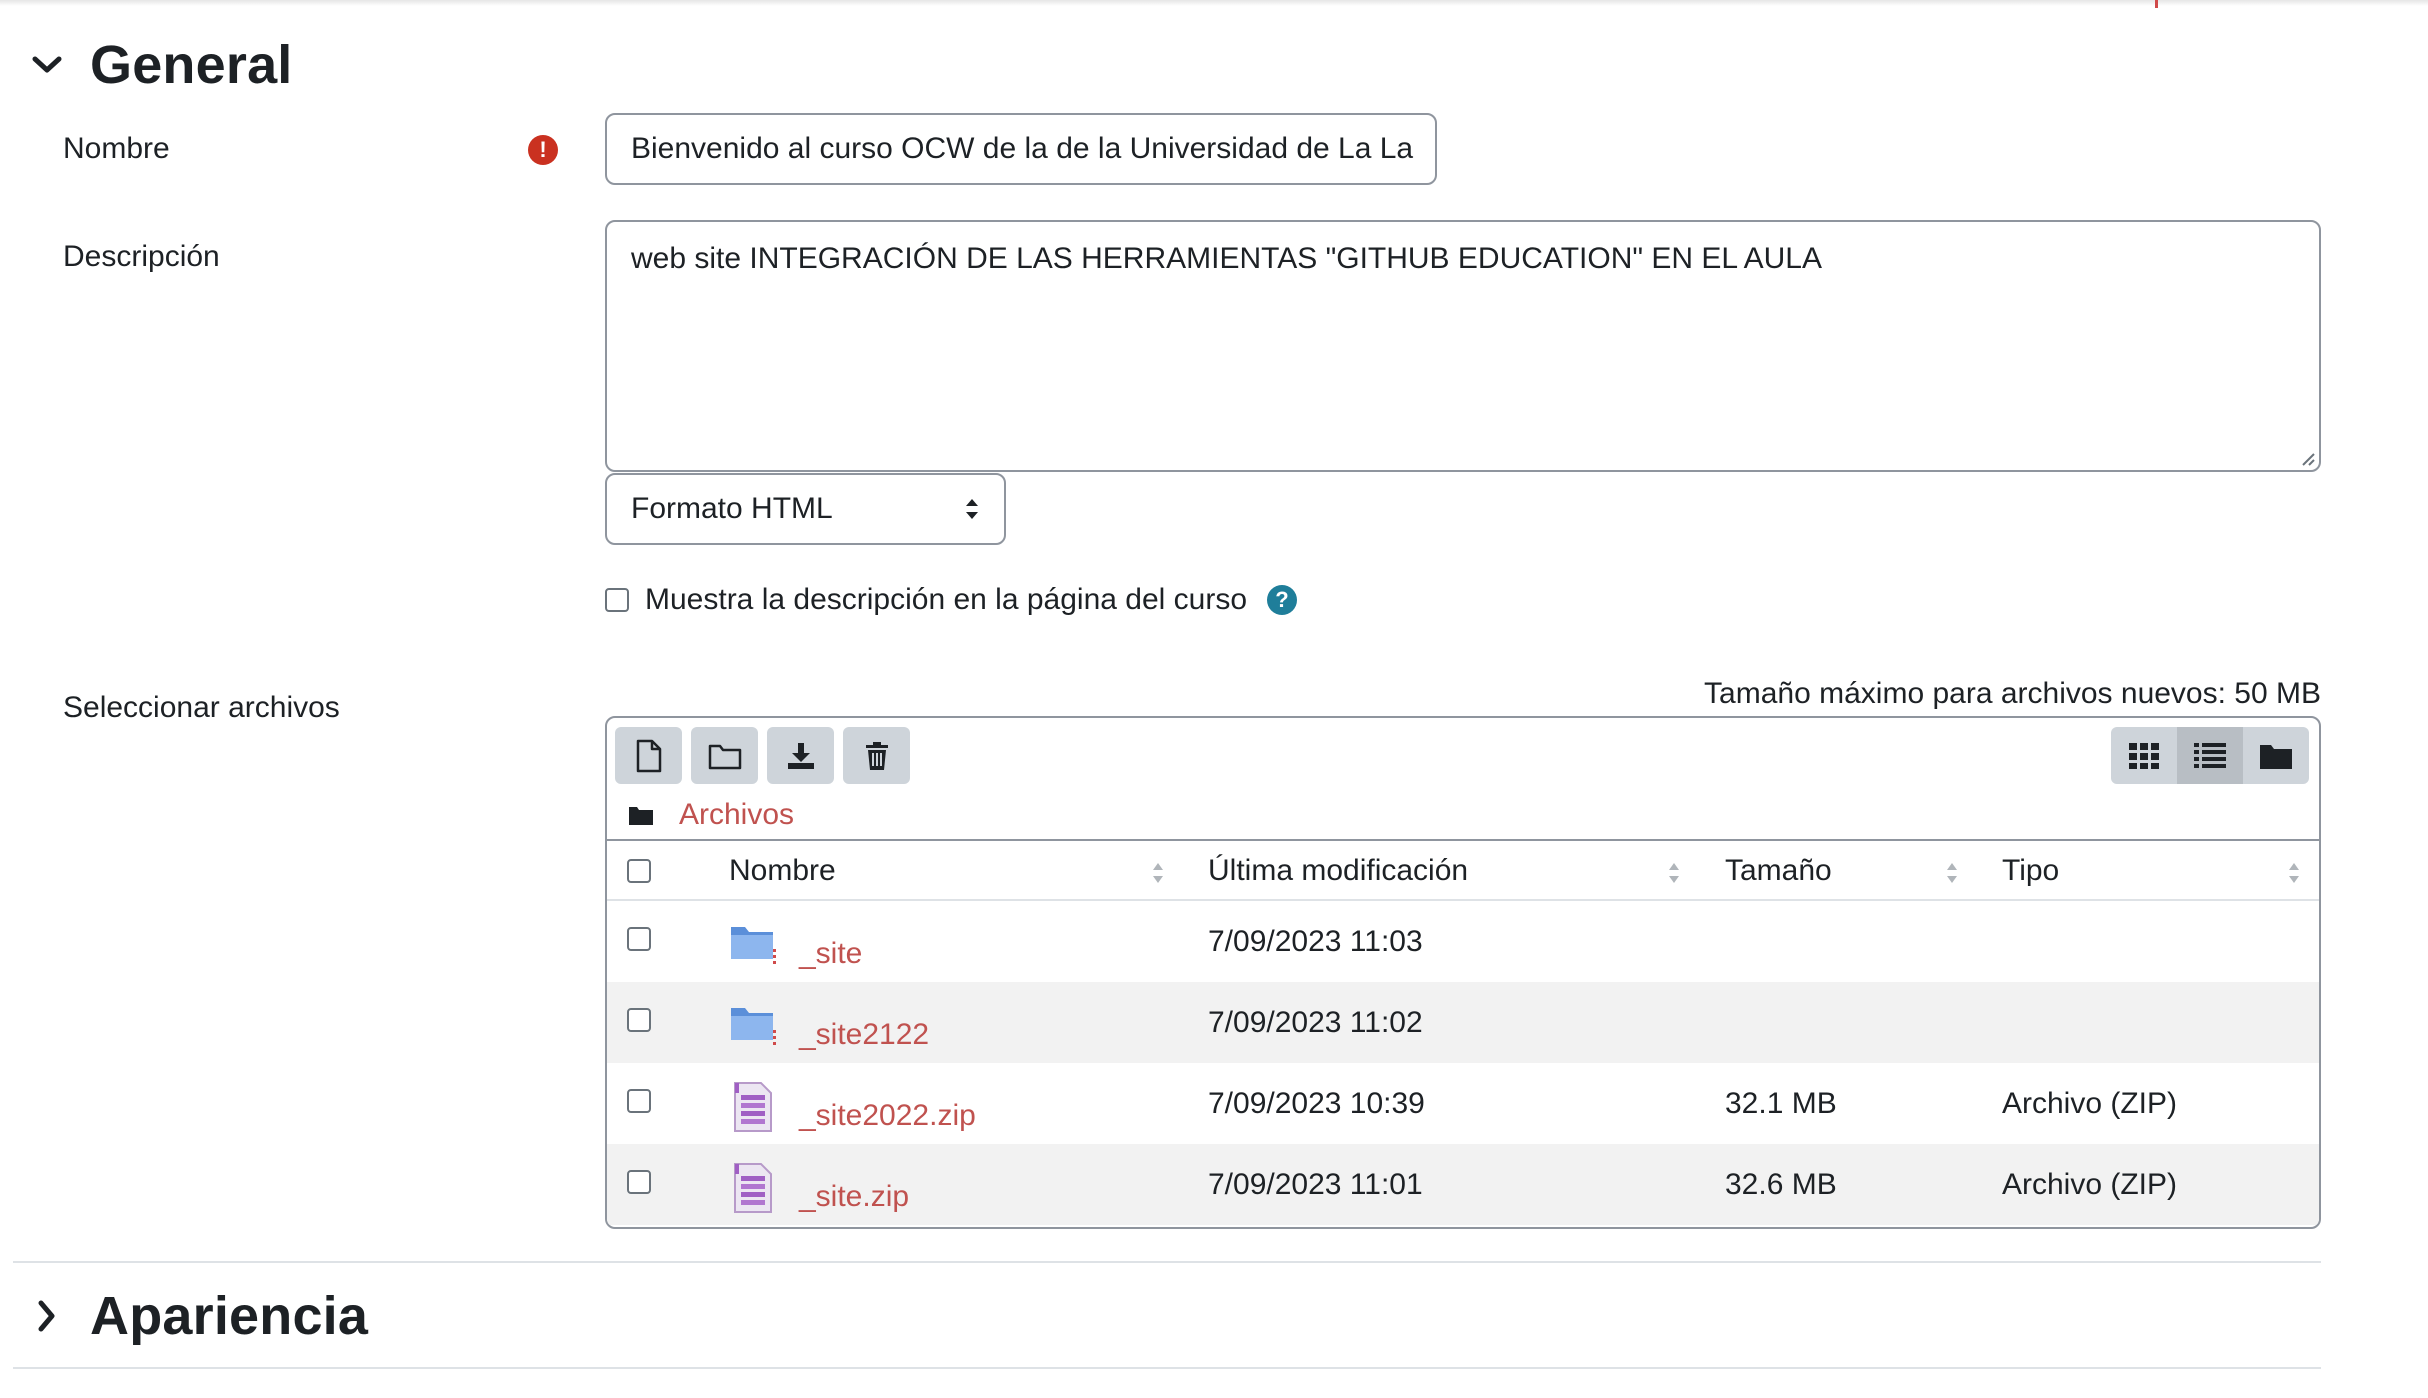 The width and height of the screenshot is (2428, 1398). I want to click on table-row: _site 7/09/2023 11:03, so click(1463, 941).